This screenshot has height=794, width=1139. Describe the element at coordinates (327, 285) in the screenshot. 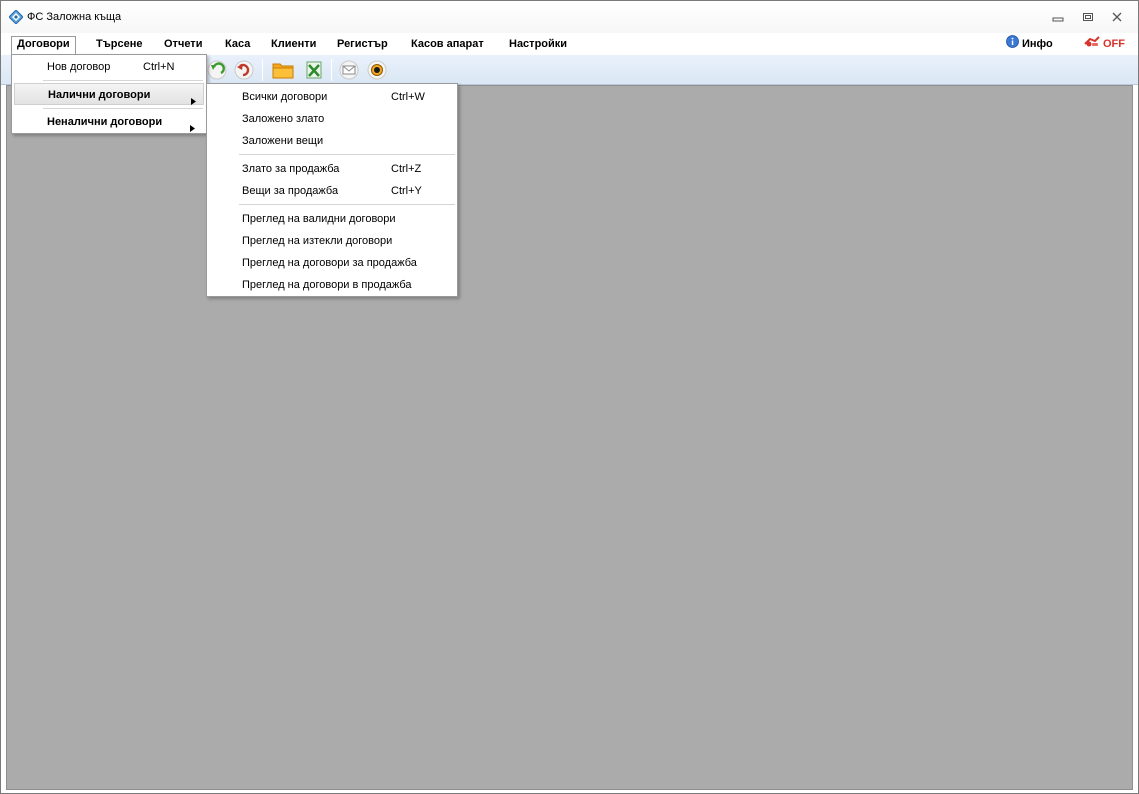

I see `menu-item-label: Преглед на договори в продажба` at that location.